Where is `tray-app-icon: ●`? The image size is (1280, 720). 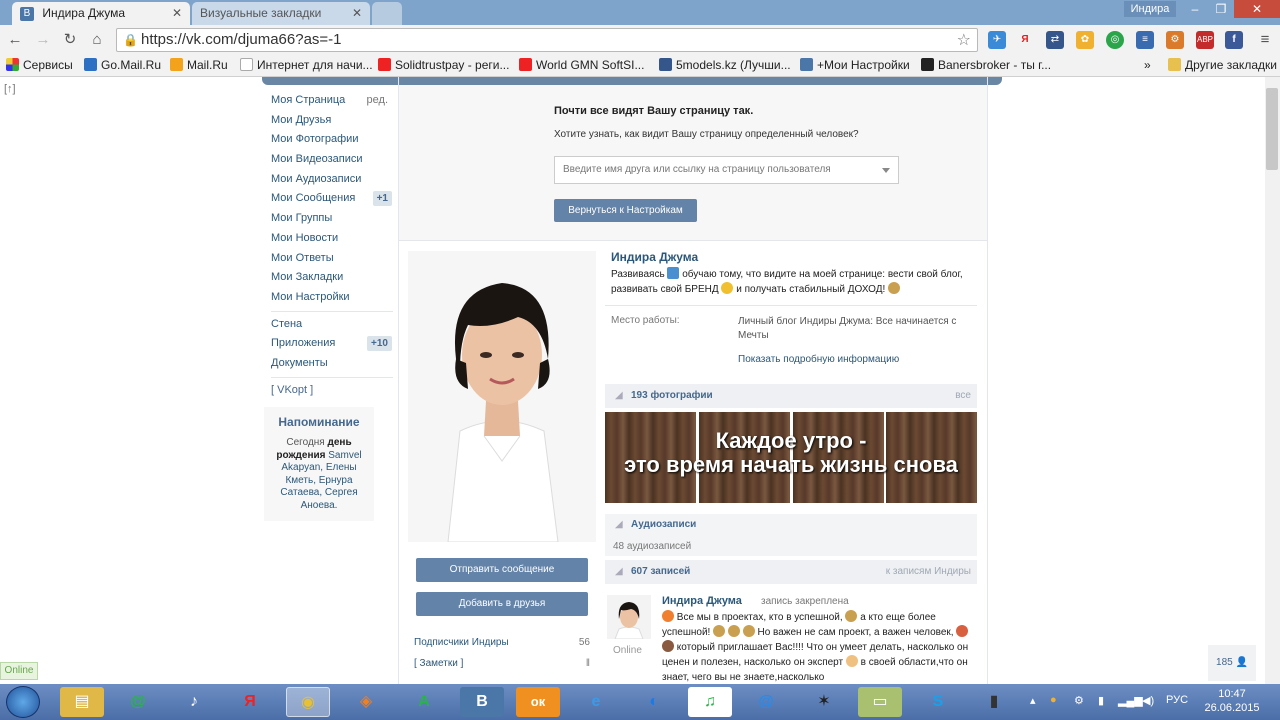 tray-app-icon: ● is located at coordinates (1053, 700).